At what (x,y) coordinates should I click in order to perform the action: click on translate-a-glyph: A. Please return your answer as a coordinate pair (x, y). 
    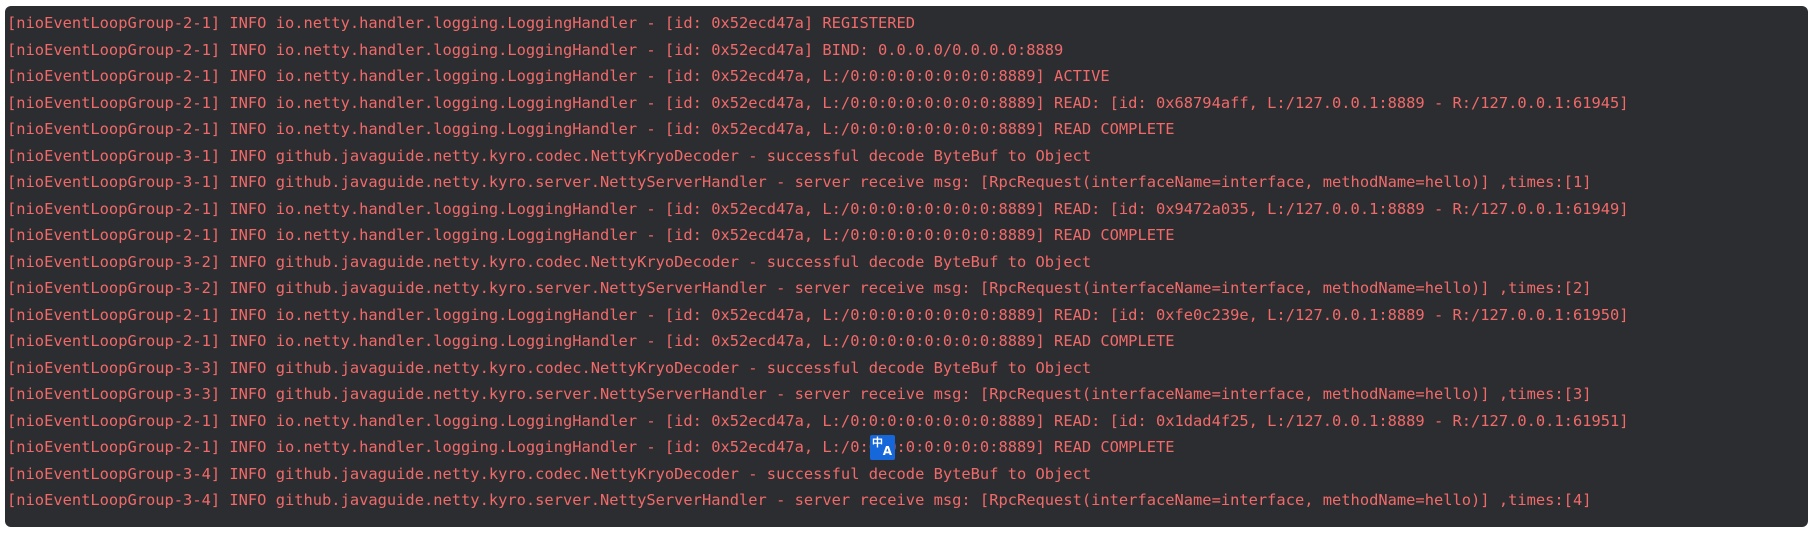
    Looking at the image, I should click on (887, 451).